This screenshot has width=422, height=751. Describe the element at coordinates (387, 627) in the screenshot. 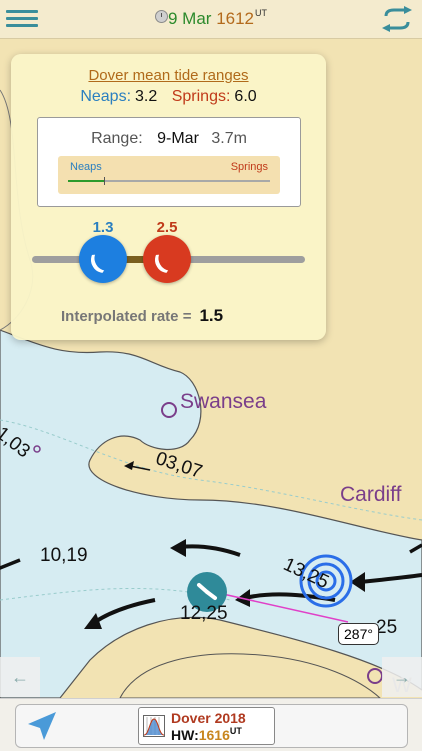

I see `rate-label: 25` at that location.